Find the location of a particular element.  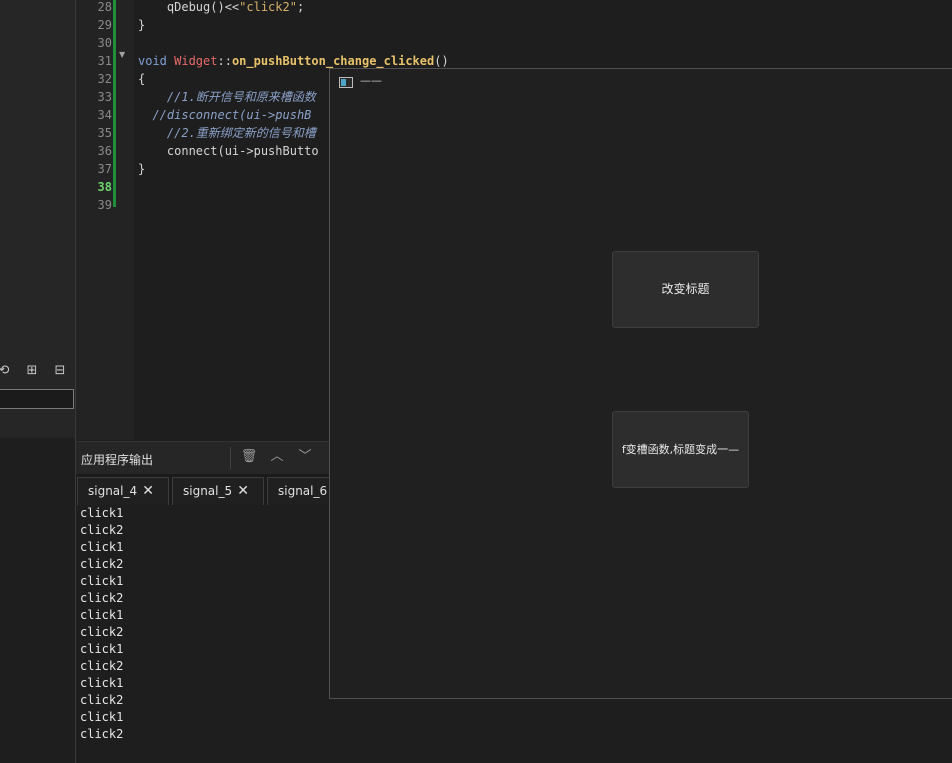

line-number: 30 is located at coordinates (104, 43).